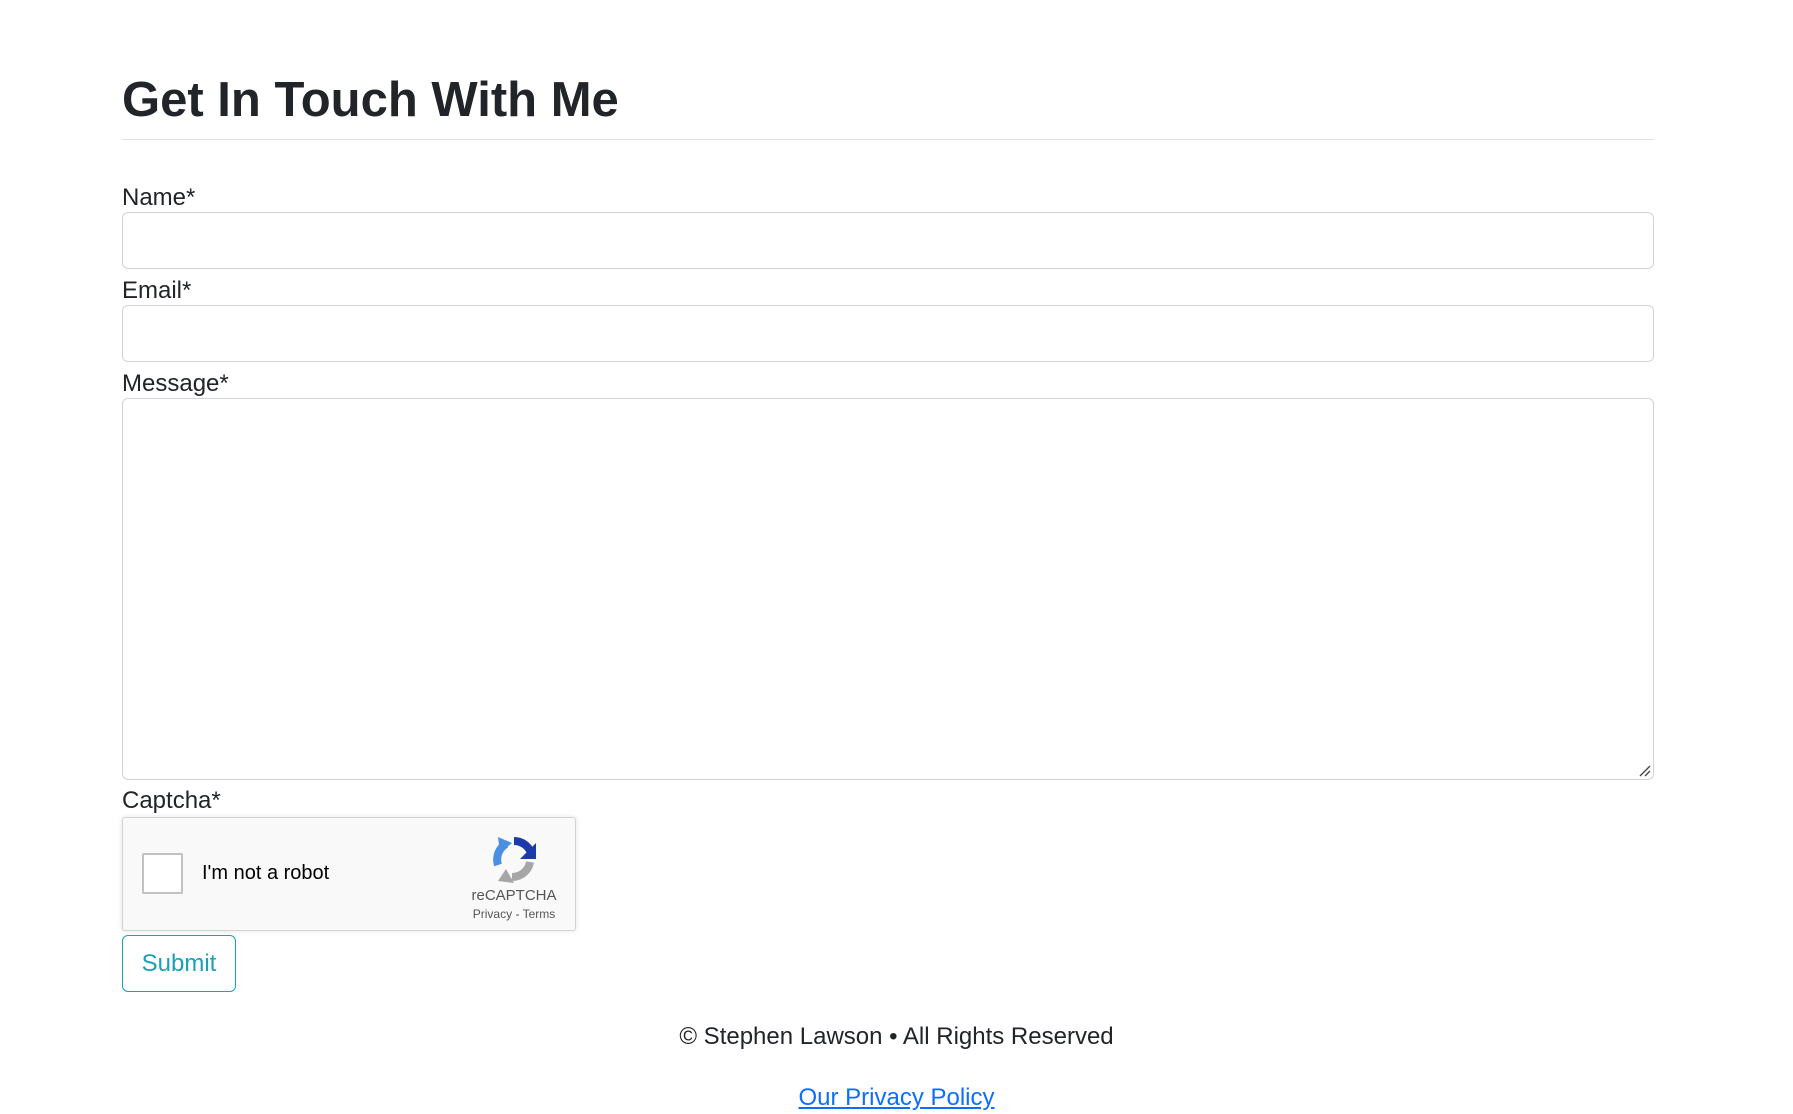 Image resolution: width=1793 pixels, height=1114 pixels. What do you see at coordinates (370, 100) in the screenshot?
I see `page-title: Get In Touch With Me` at bounding box center [370, 100].